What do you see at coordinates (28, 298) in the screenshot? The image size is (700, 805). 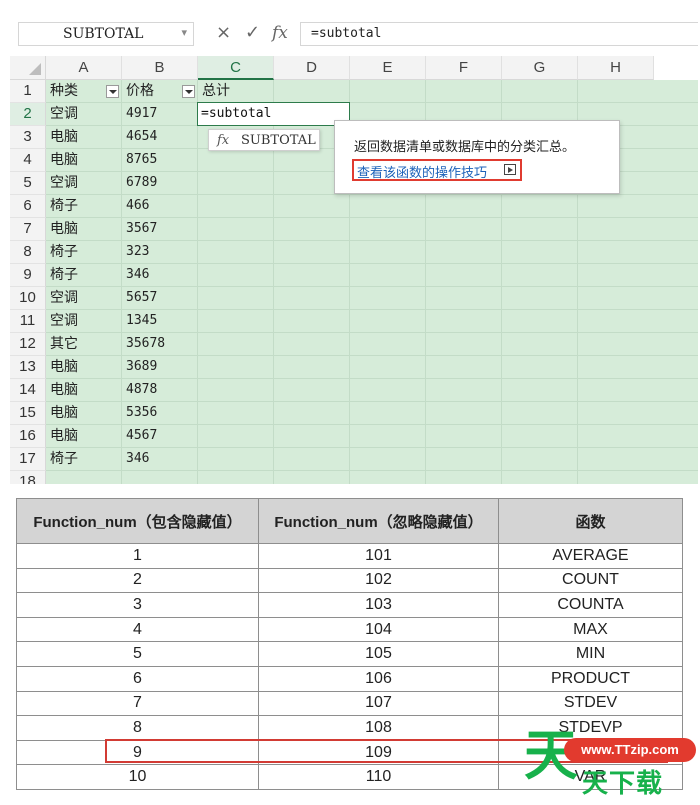 I see `row-header-10: 10` at bounding box center [28, 298].